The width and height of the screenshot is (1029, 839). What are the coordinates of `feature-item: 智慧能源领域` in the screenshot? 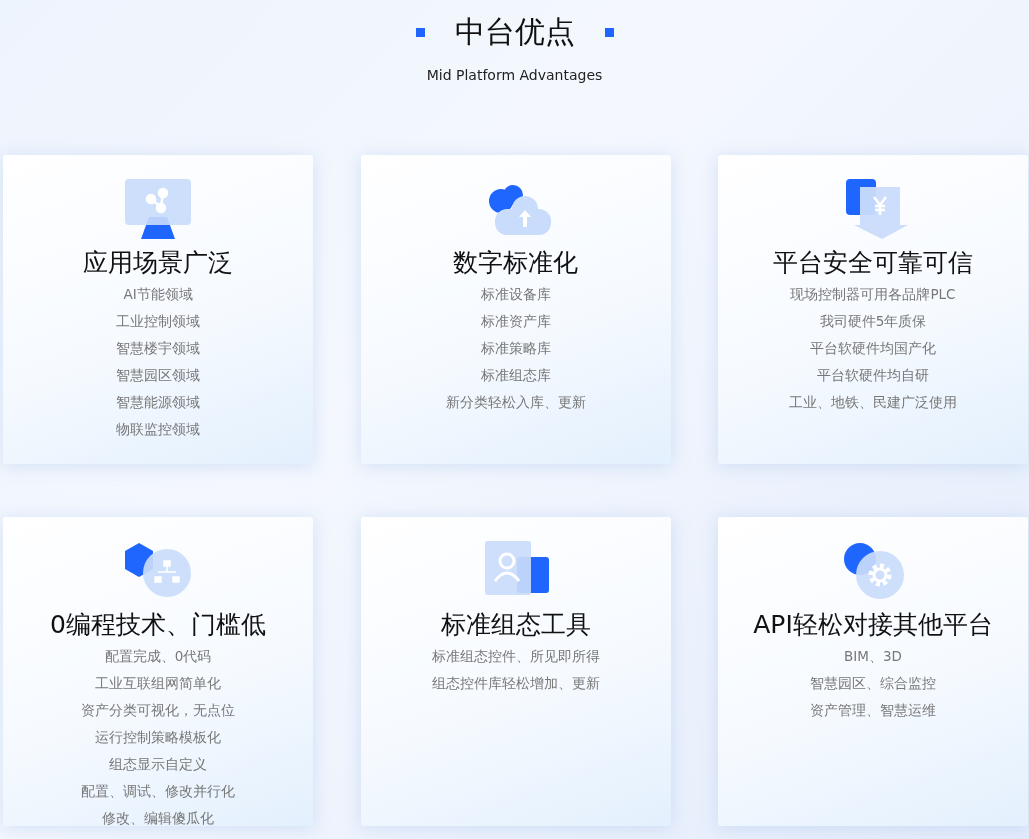 It's located at (158, 402).